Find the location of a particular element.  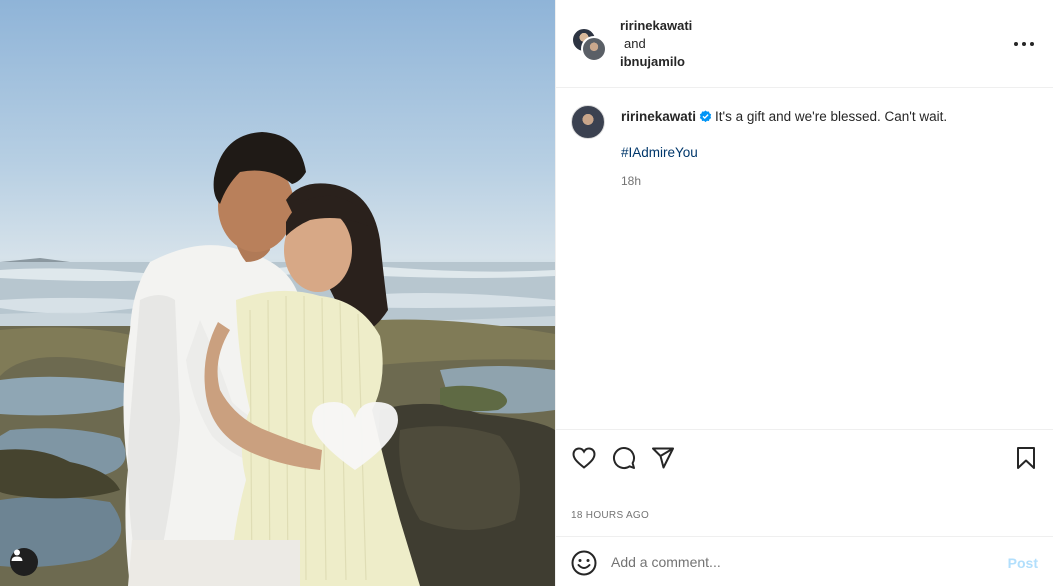

username-link-2: ibnujamilo is located at coordinates (656, 62).